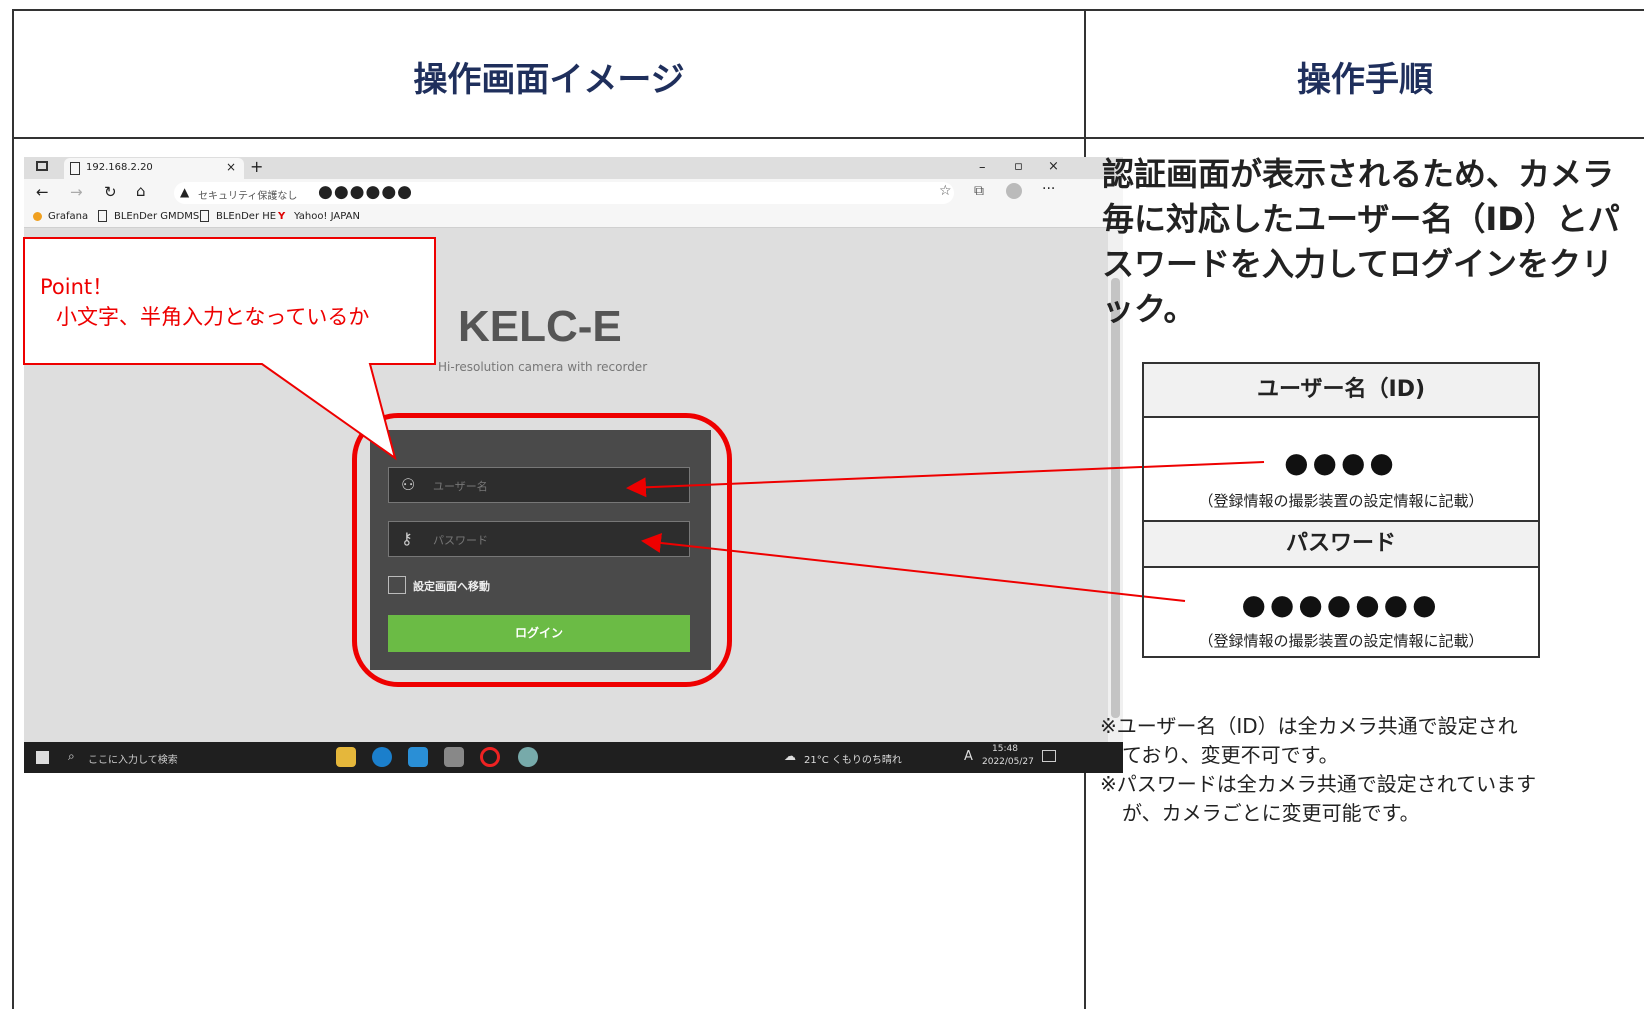 The image size is (1644, 1009). I want to click on bookmark-he: BLEnDer HE, so click(246, 216).